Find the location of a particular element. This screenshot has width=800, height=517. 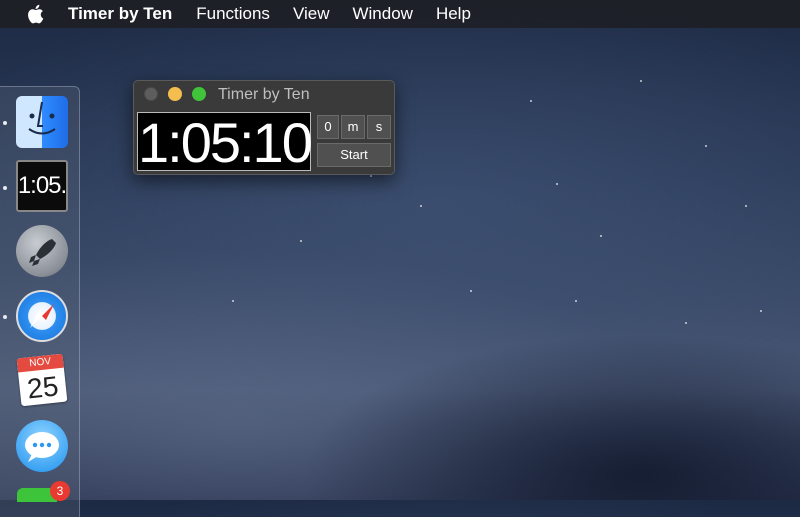

rocket-icon is located at coordinates (42, 252).